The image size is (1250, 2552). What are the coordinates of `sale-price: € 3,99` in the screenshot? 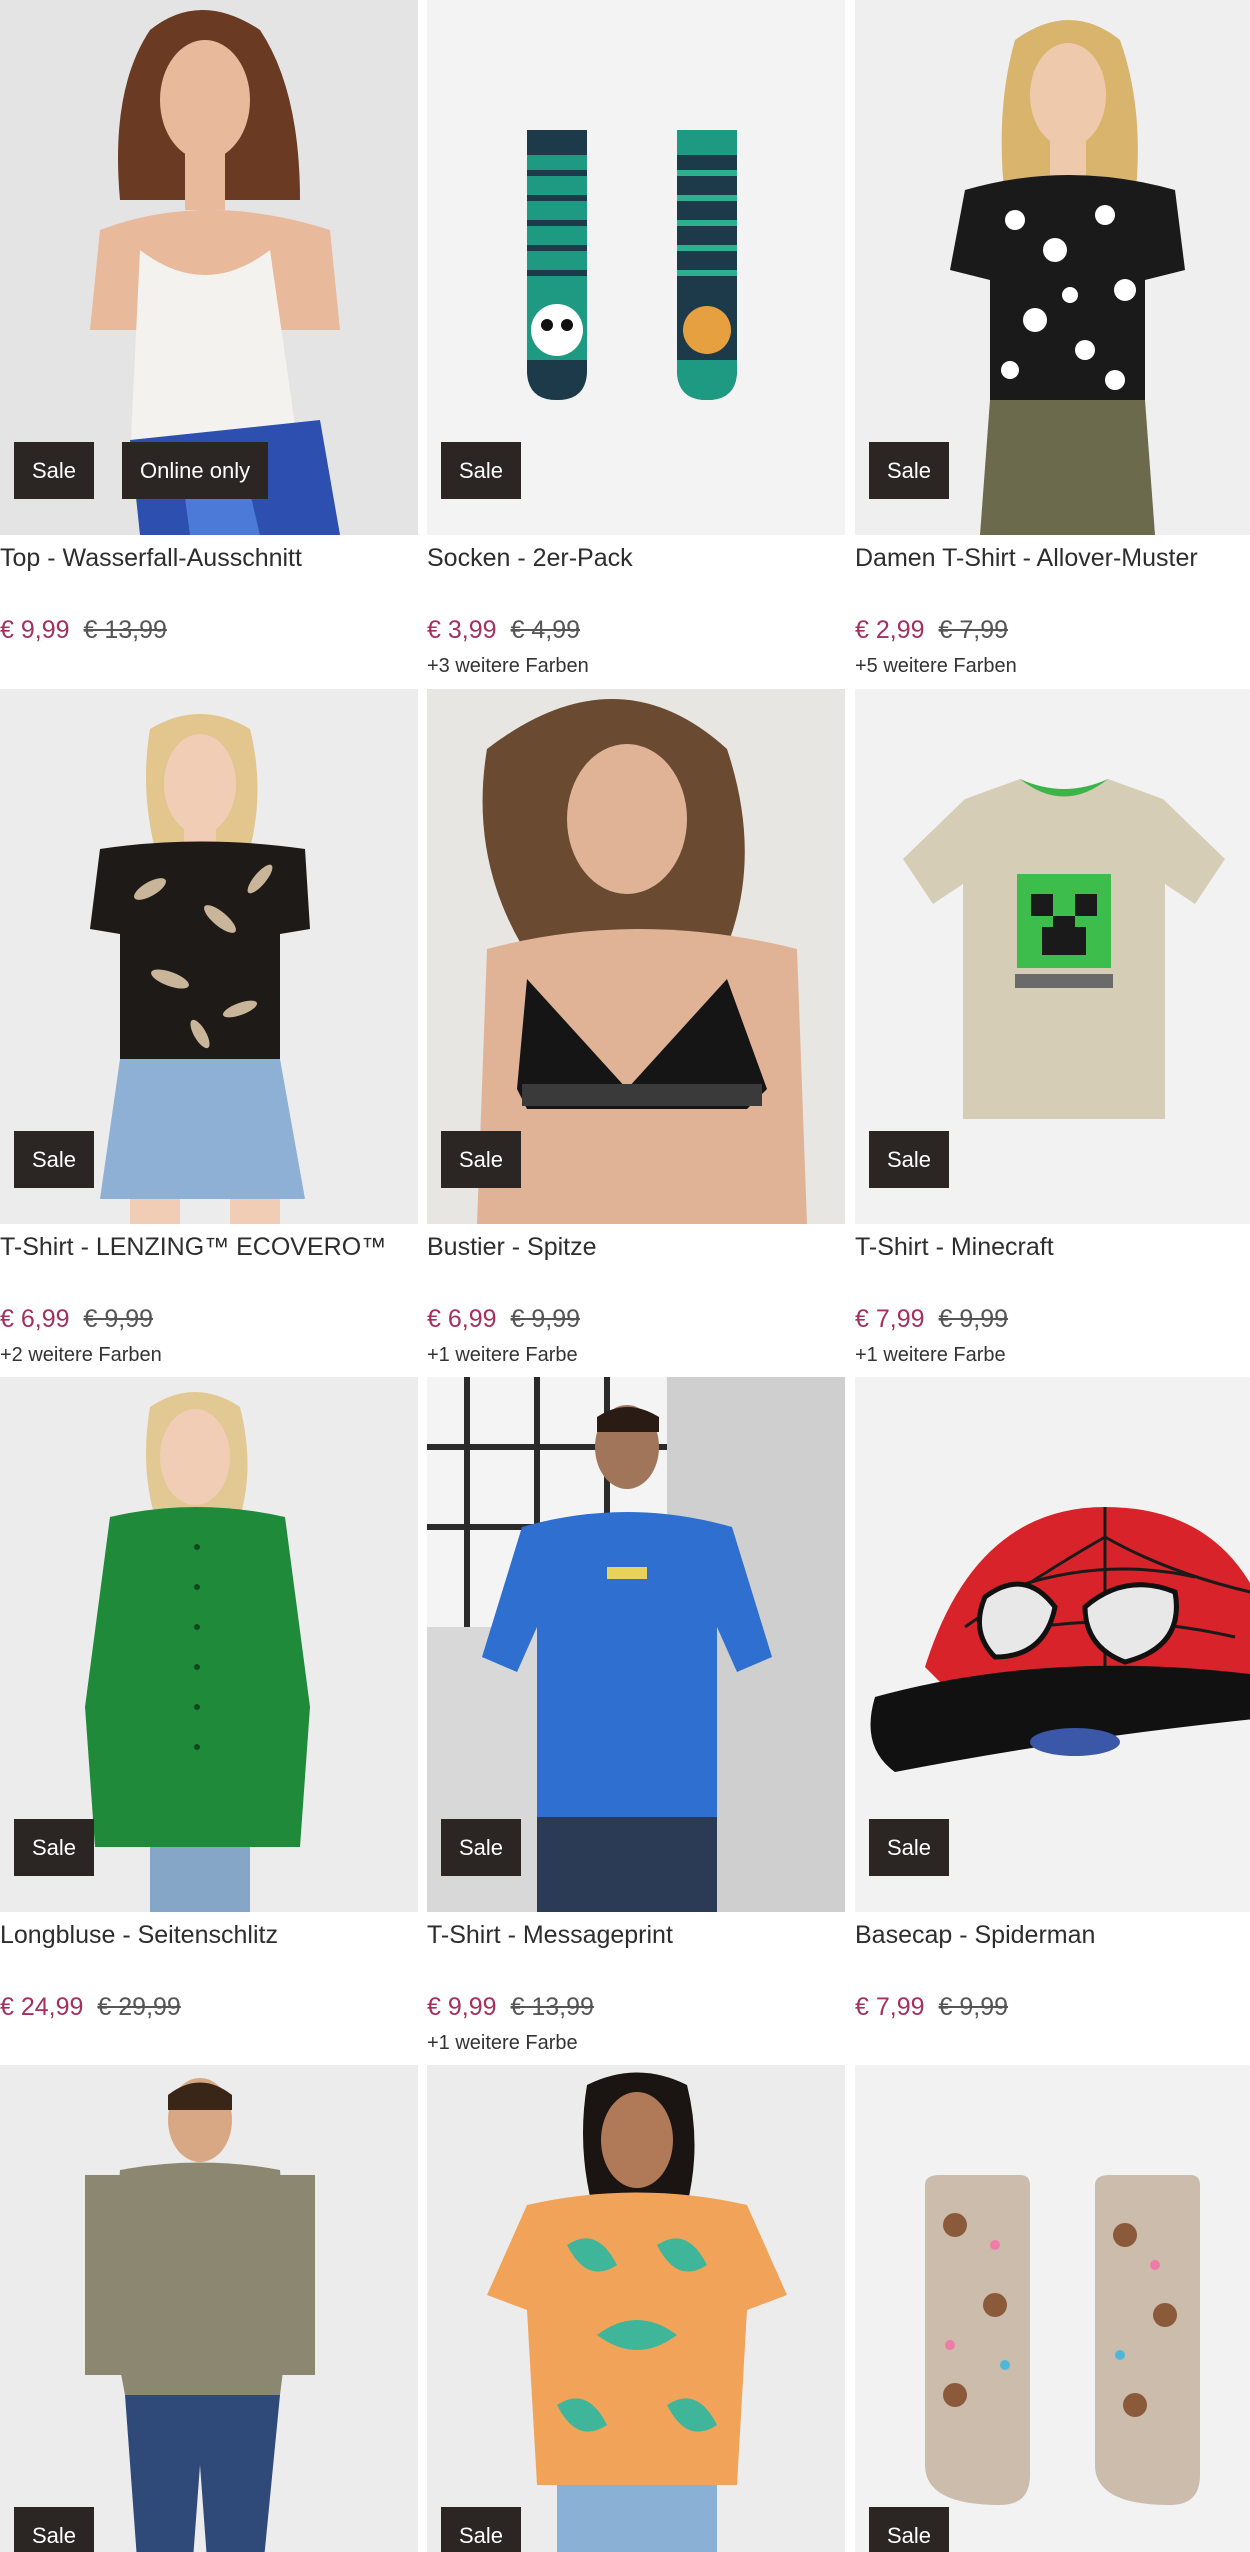 It's located at (462, 630).